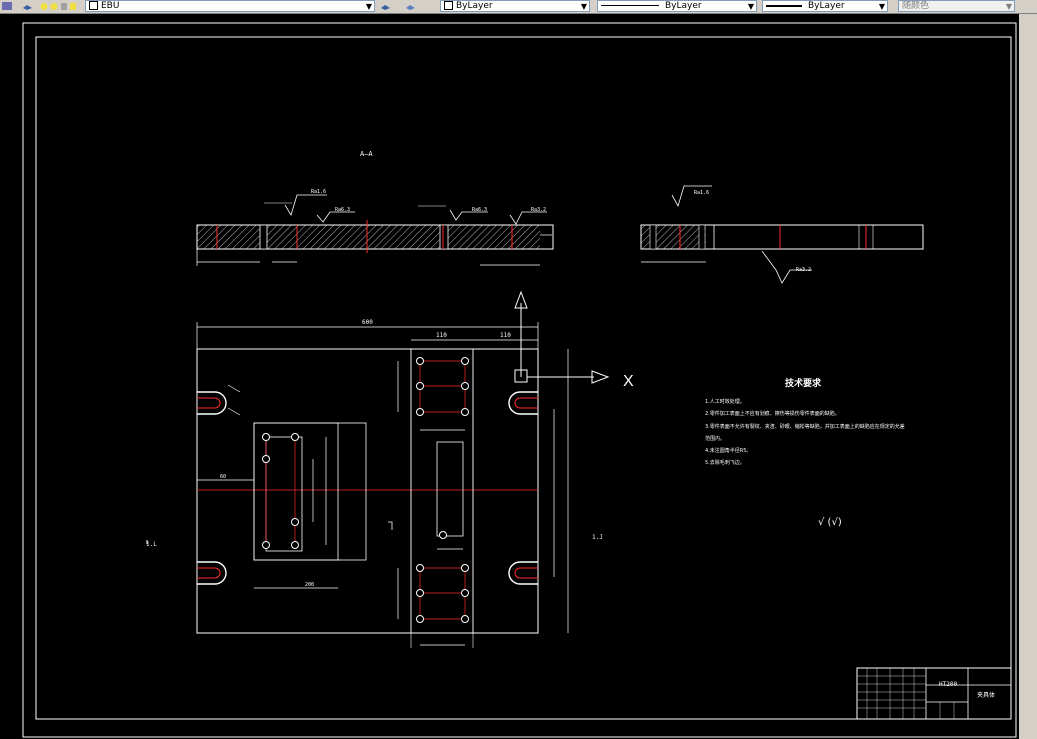 This screenshot has height=739, width=1037. I want to click on make-current-layer-icon, so click(386, 6).